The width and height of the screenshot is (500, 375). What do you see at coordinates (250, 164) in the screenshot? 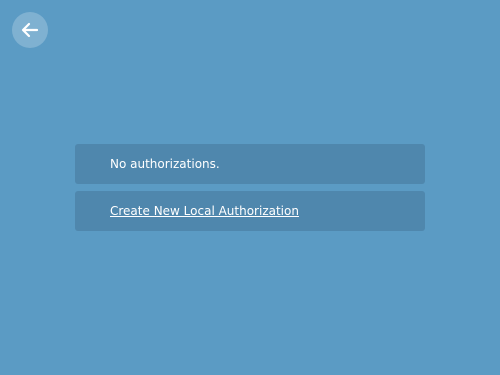
I see `authorizations-status-panel: No authorizations.` at bounding box center [250, 164].